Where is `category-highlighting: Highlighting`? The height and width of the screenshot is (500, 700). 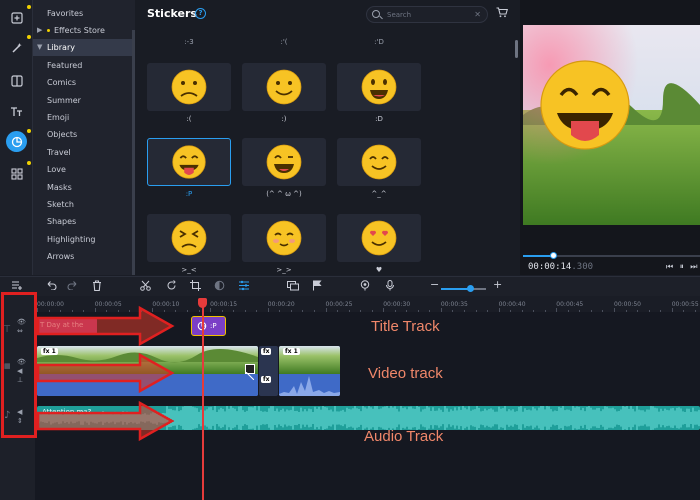 category-highlighting: Highlighting is located at coordinates (84, 239).